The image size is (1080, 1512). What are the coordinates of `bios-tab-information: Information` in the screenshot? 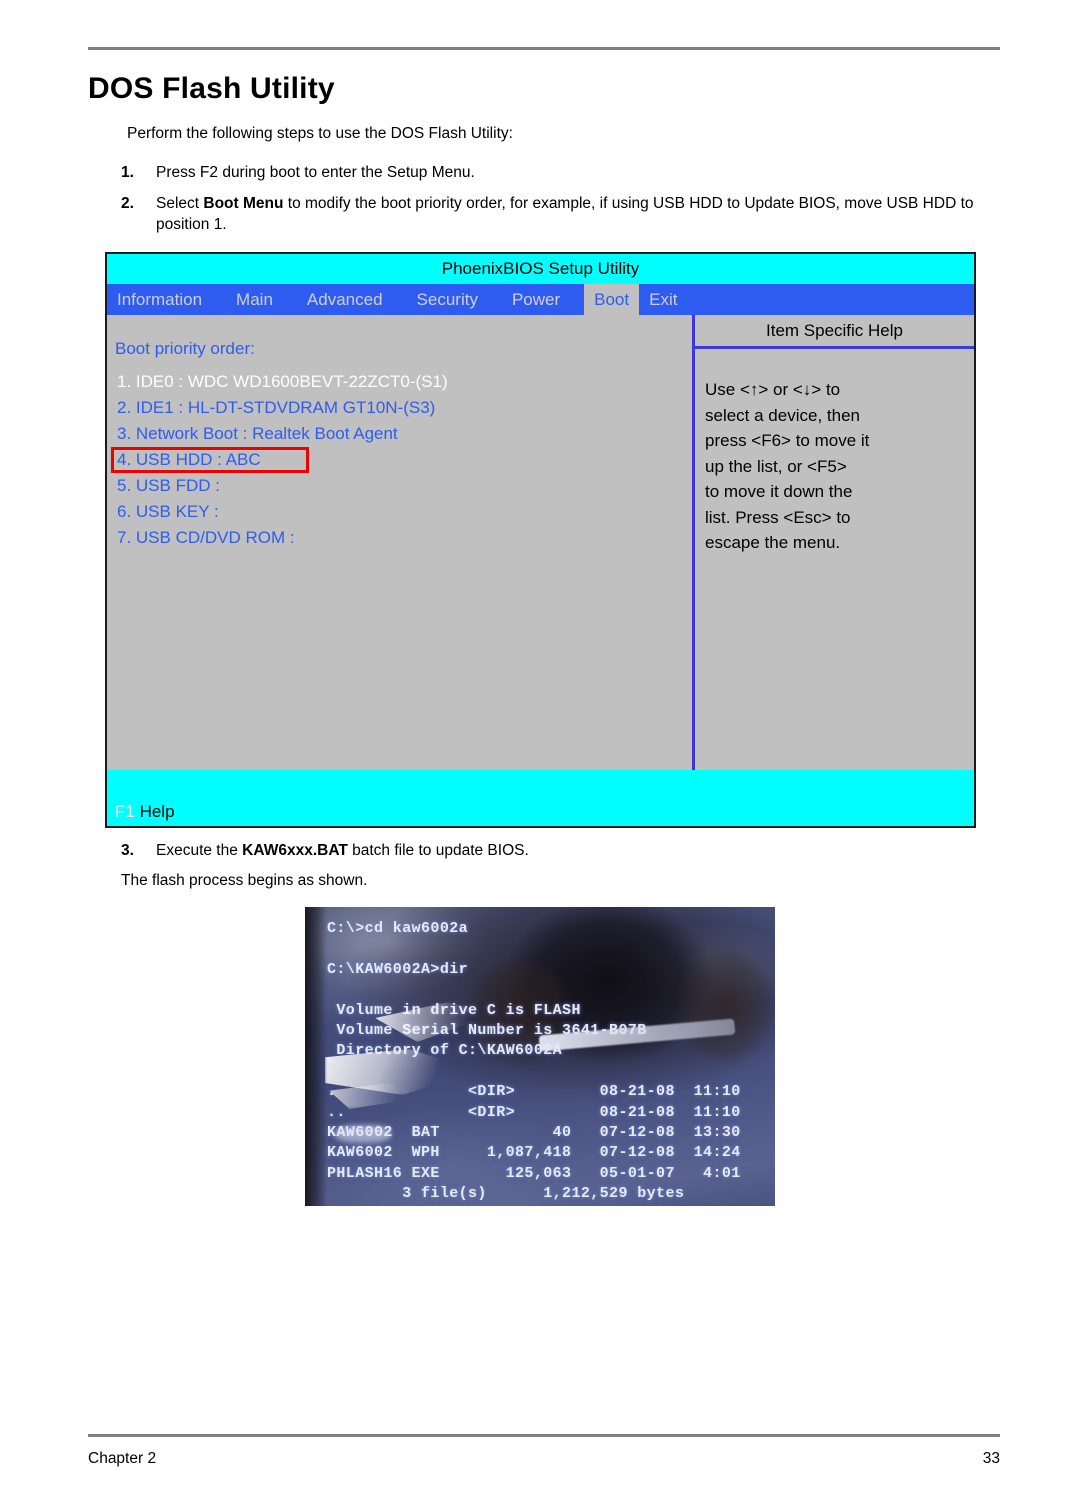 It's located at (159, 299).